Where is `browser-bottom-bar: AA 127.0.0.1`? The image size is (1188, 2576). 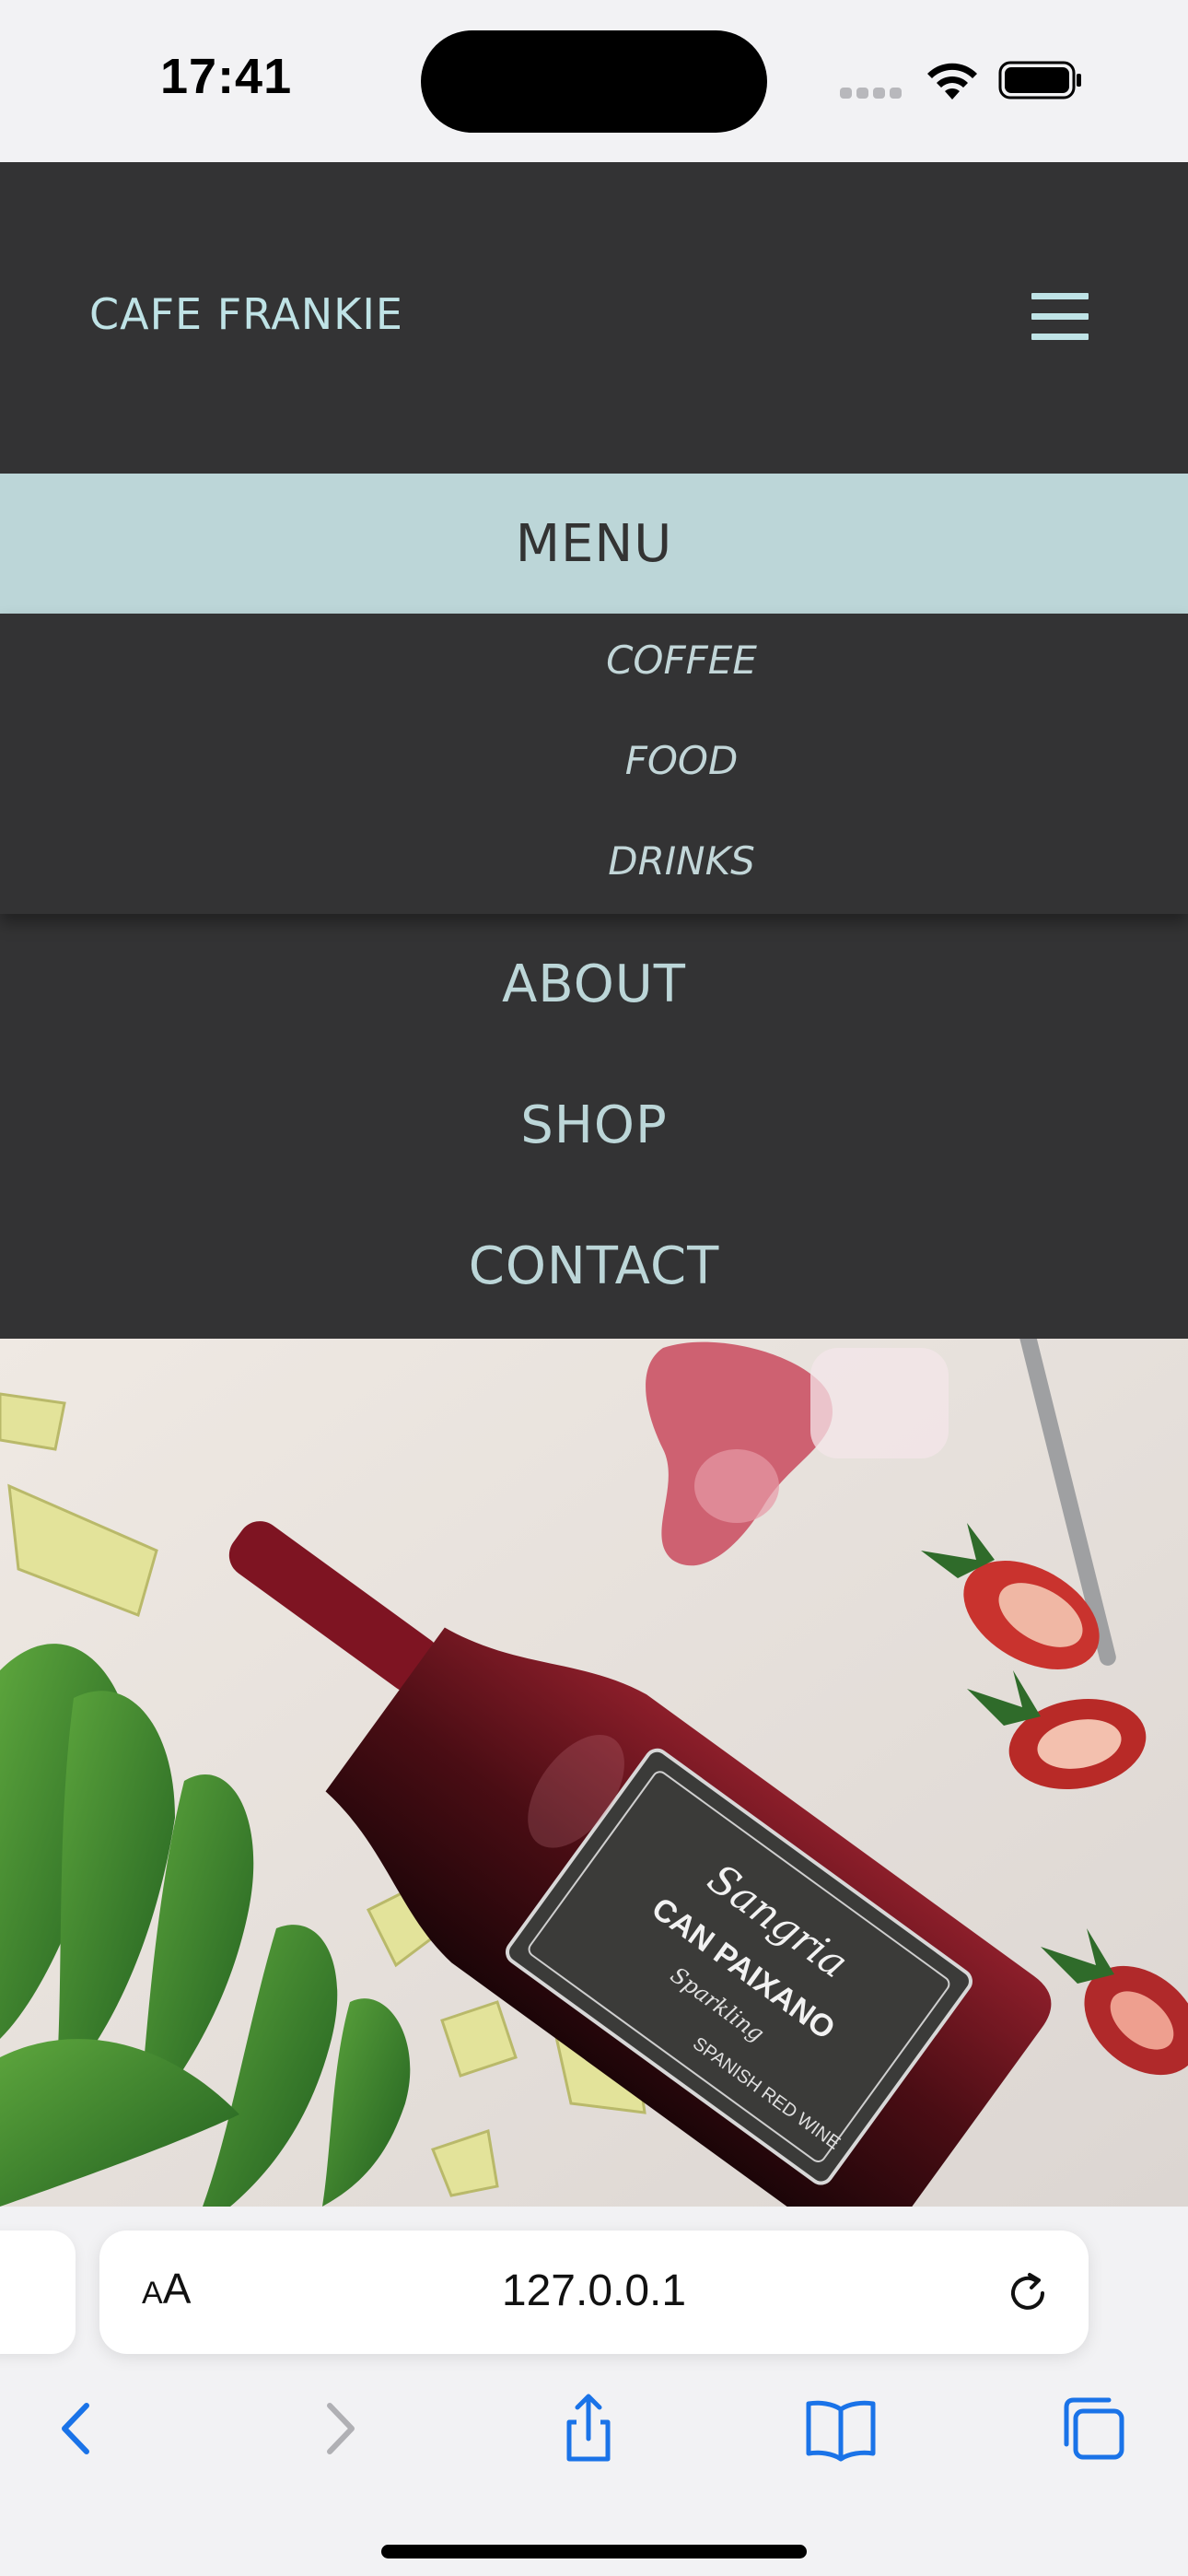
browser-bottom-bar: AA 127.0.0.1 is located at coordinates (594, 2391).